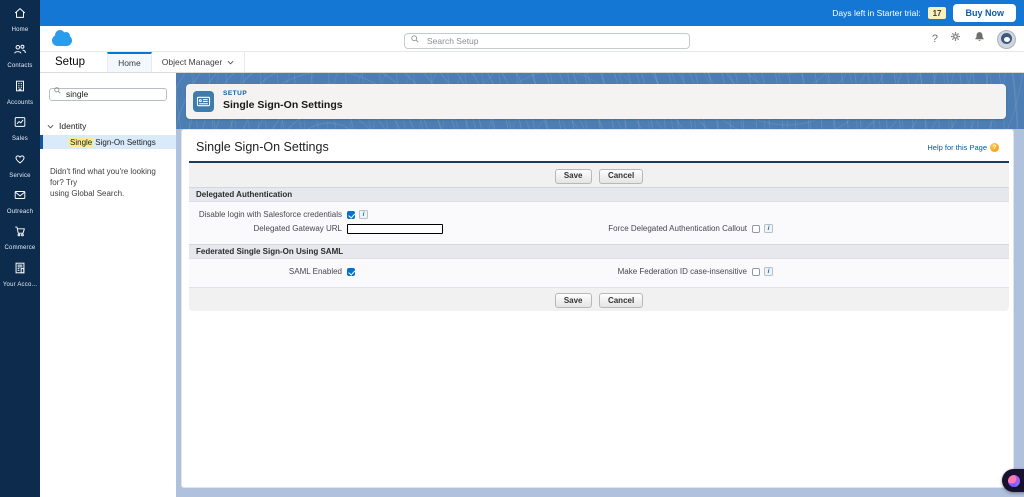  What do you see at coordinates (876, 13) in the screenshot?
I see `trial-days-label: Days left in Starter trial:` at bounding box center [876, 13].